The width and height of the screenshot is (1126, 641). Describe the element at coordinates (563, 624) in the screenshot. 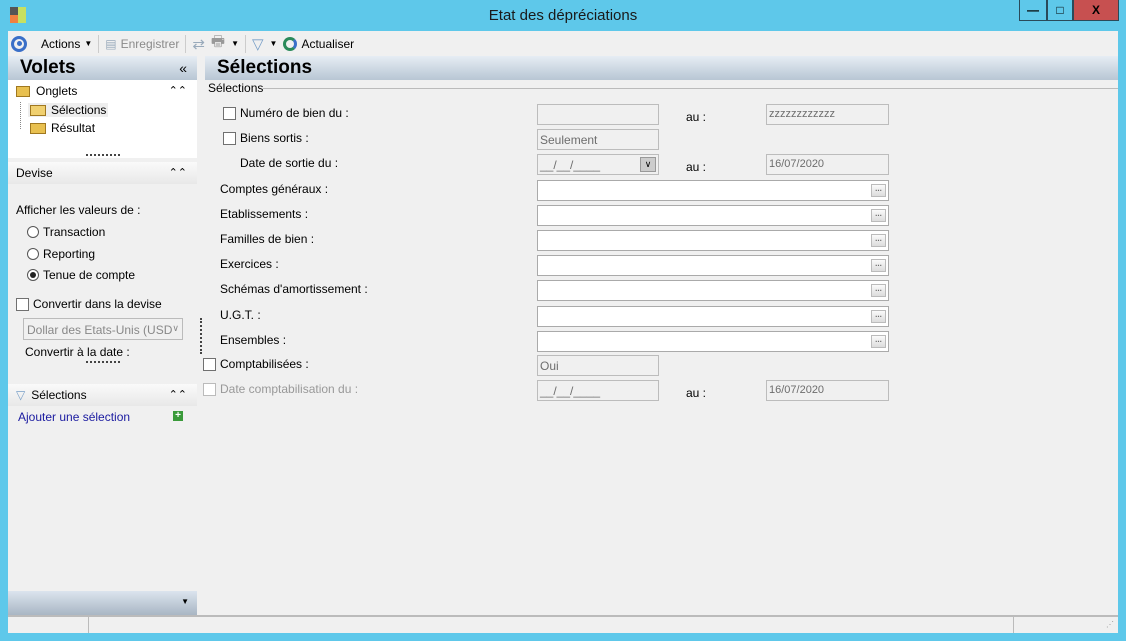

I see `status-bar: ⋰` at that location.